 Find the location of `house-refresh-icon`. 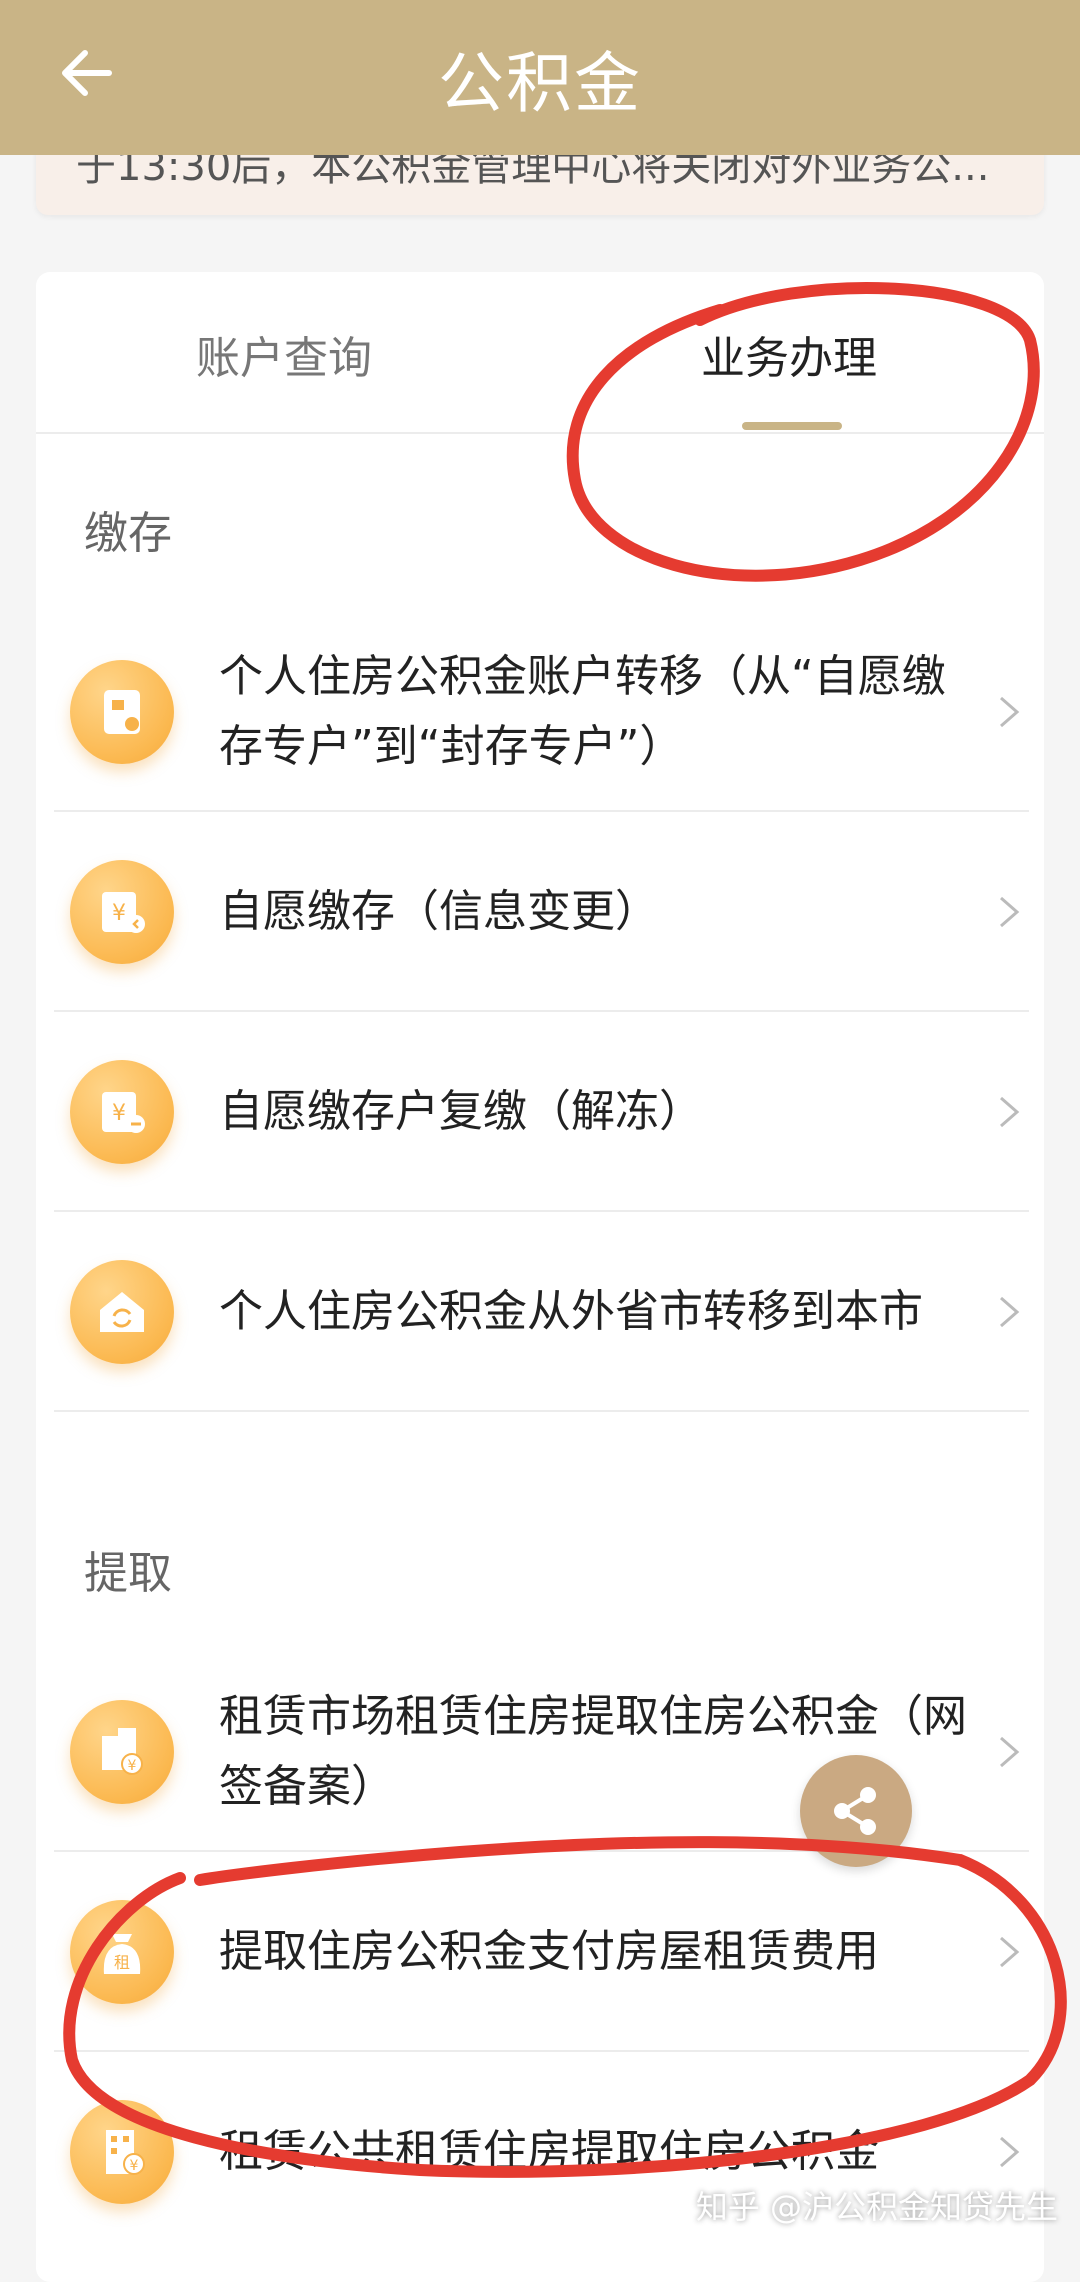

house-refresh-icon is located at coordinates (122, 1312).